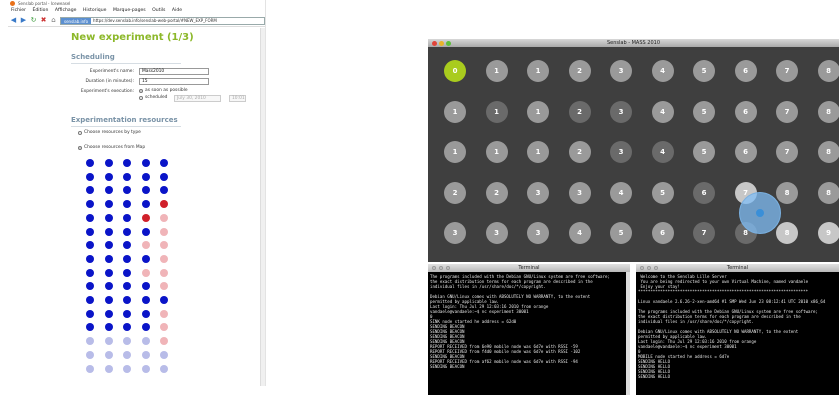  Describe the element at coordinates (628, 333) in the screenshot. I see `terminal-scrollbar` at that location.